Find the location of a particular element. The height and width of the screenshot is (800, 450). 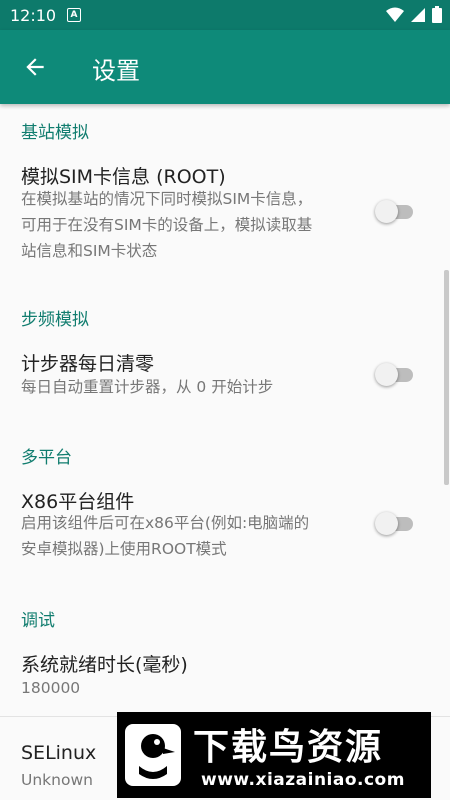

x86-component-switch is located at coordinates (396, 523).